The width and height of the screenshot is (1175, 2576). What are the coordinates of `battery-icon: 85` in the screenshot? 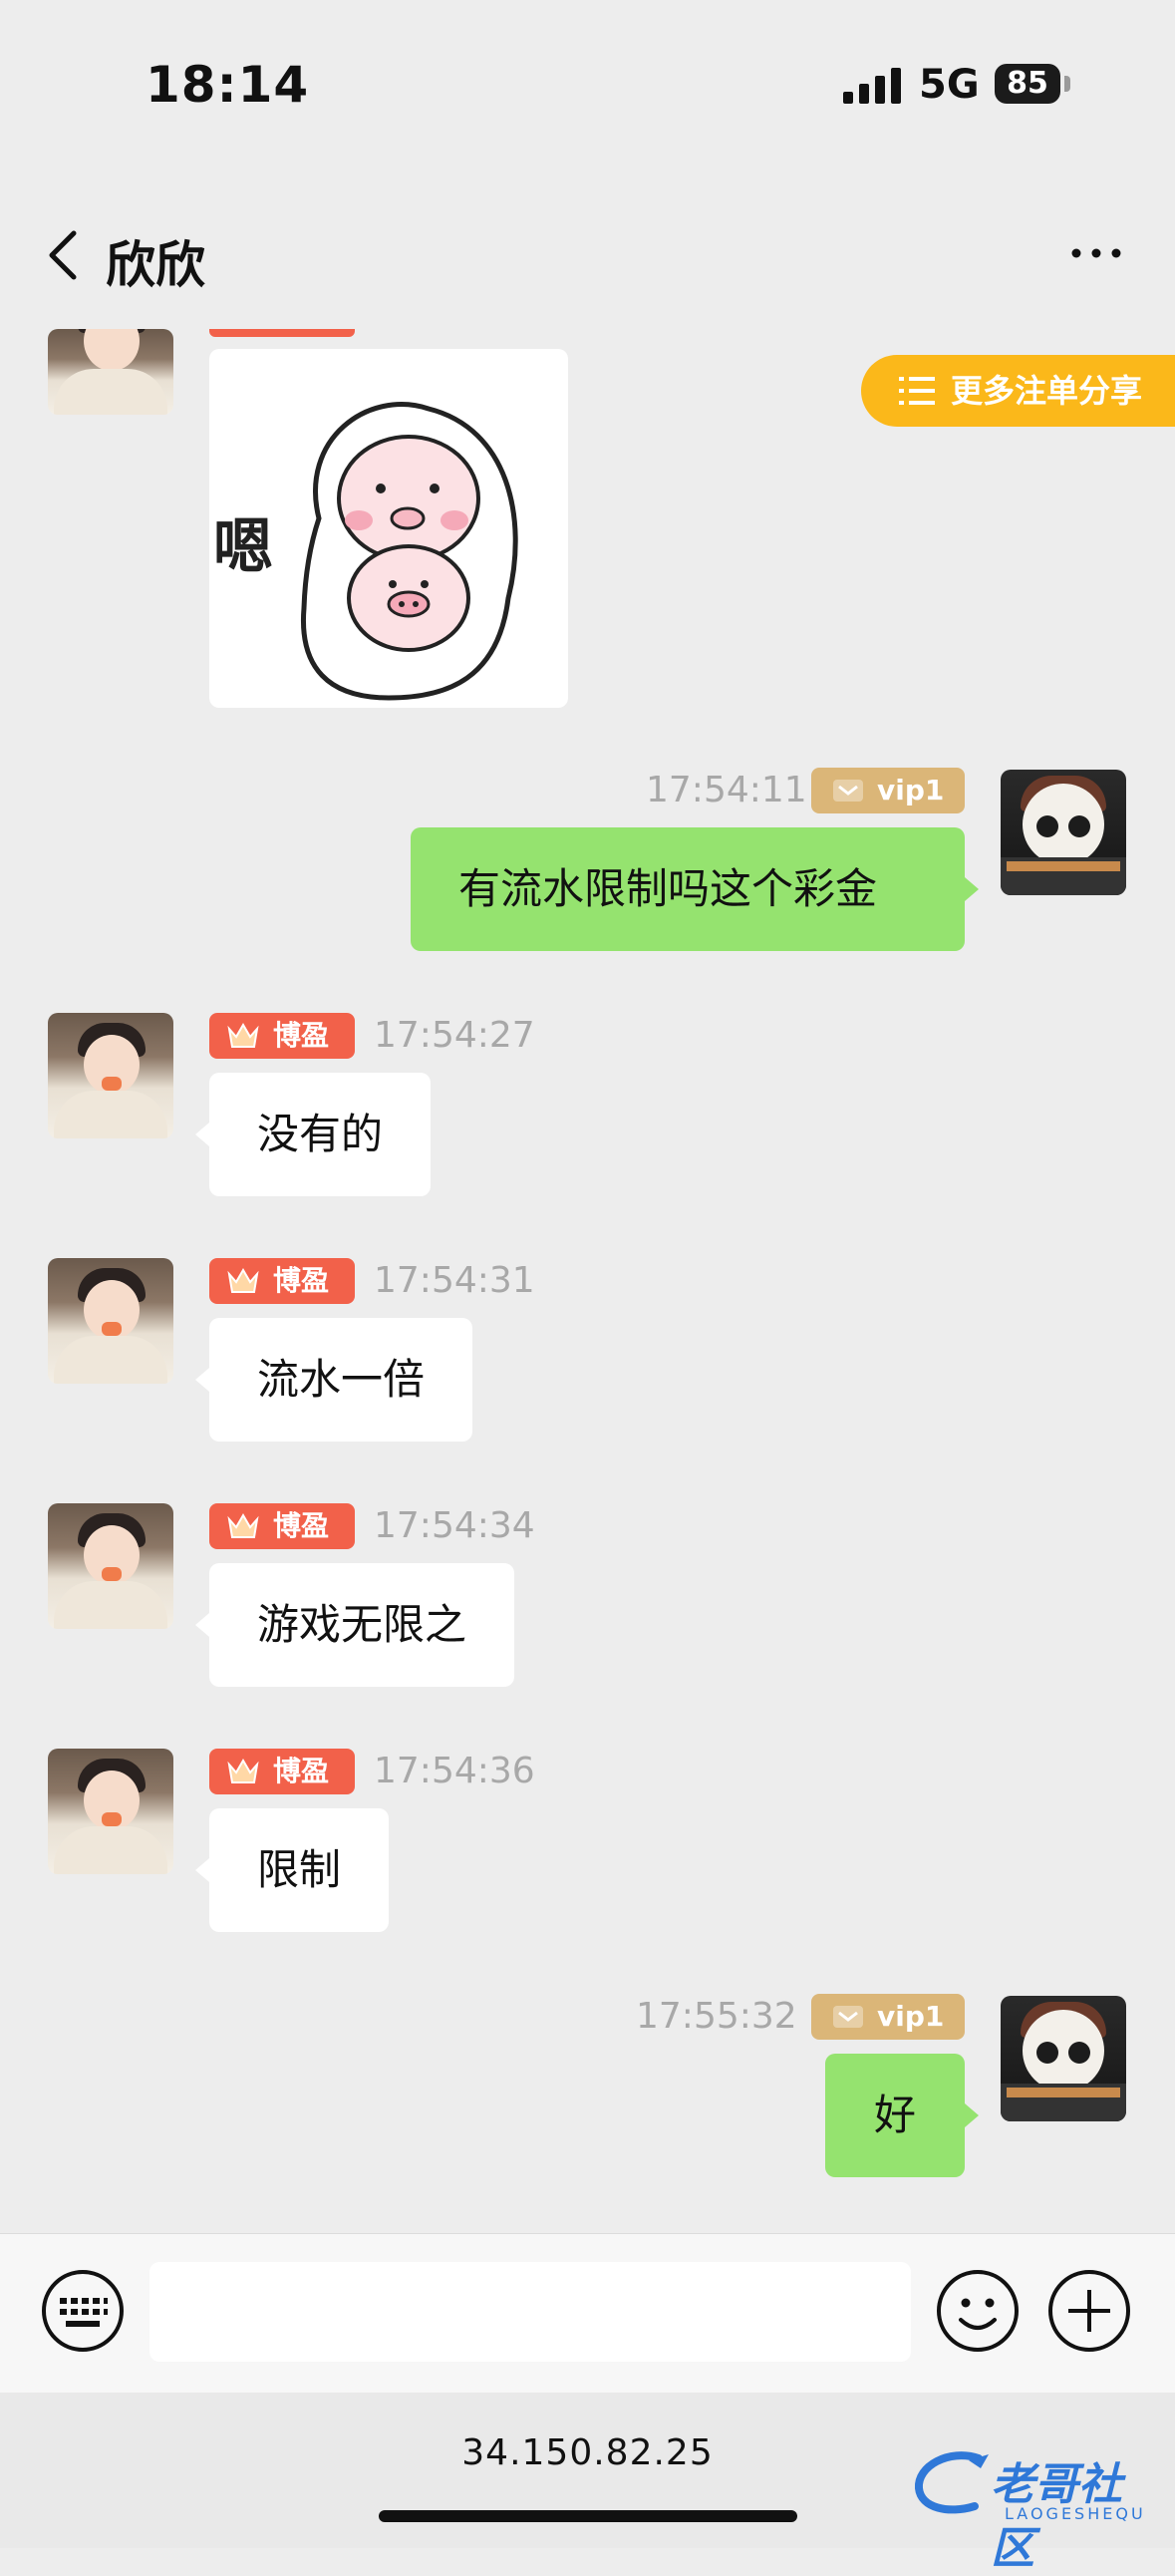 It's located at (1027, 84).